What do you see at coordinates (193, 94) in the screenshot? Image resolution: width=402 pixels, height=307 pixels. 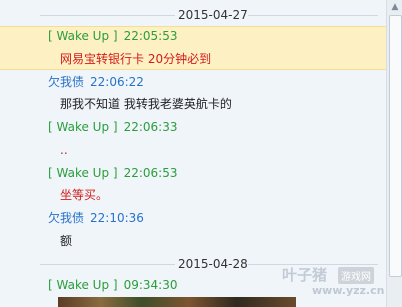 I see `chat-message: 欠我债 22:06:22 那我不知道 我转我老婆英航卡的` at bounding box center [193, 94].